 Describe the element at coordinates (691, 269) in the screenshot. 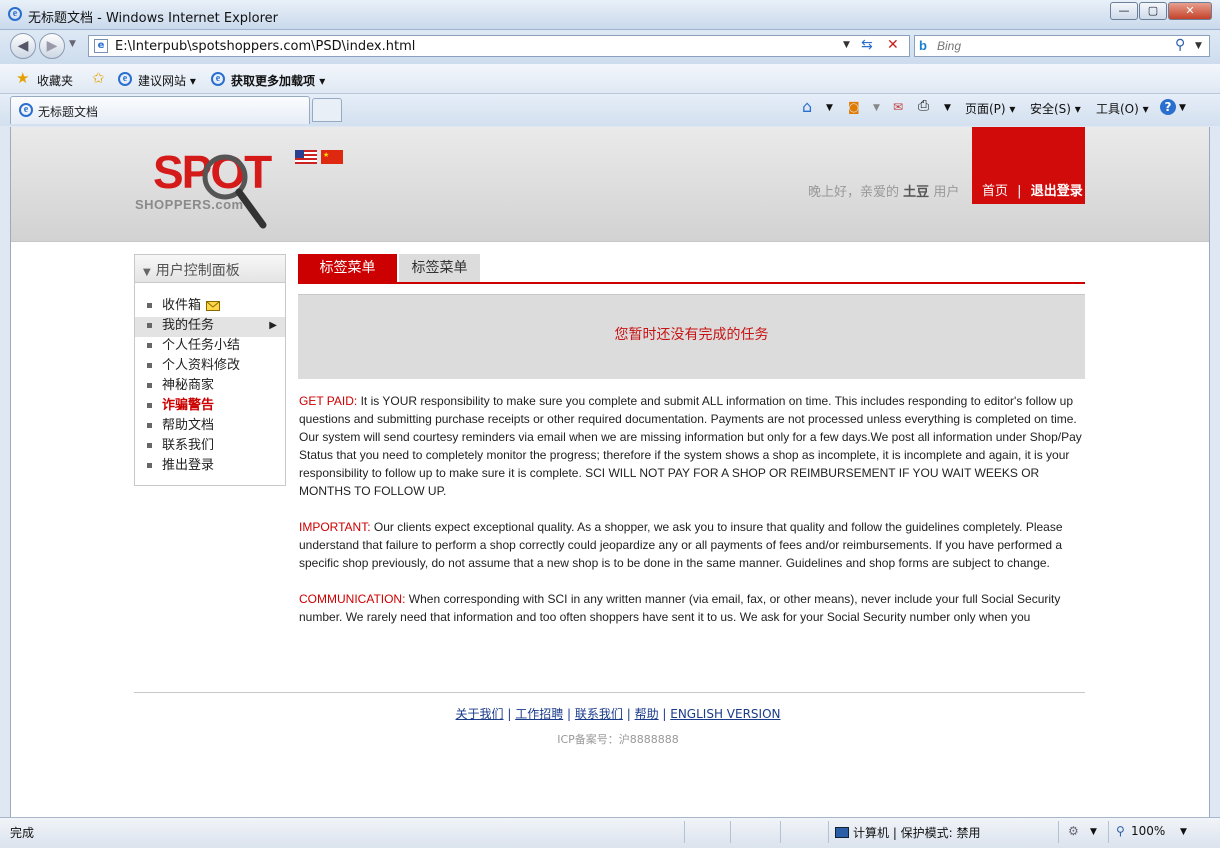

I see `content-tabs: 标签菜单 标签菜单` at that location.